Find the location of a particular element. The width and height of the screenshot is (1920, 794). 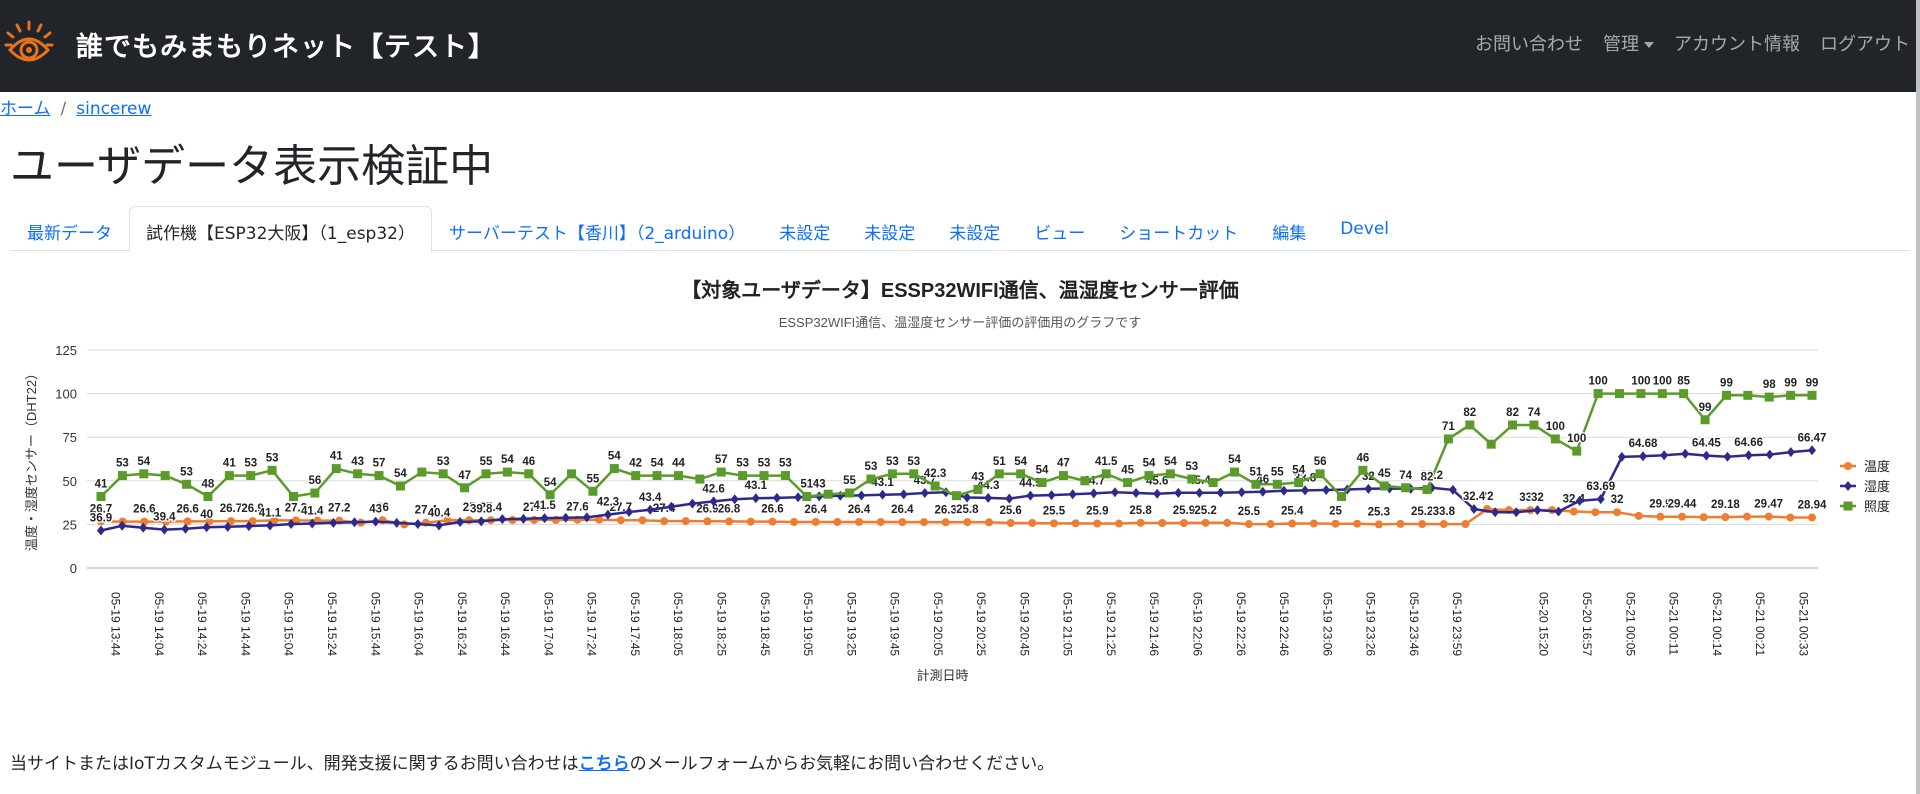

data-label: 57 is located at coordinates (721, 460).